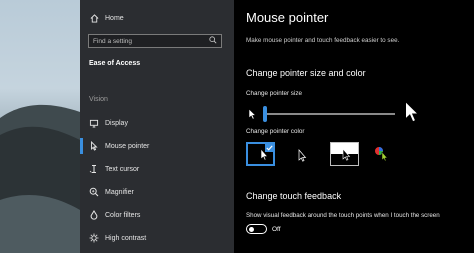 The width and height of the screenshot is (474, 253). Describe the element at coordinates (113, 41) in the screenshot. I see `search-placeholder: Find a setting` at that location.